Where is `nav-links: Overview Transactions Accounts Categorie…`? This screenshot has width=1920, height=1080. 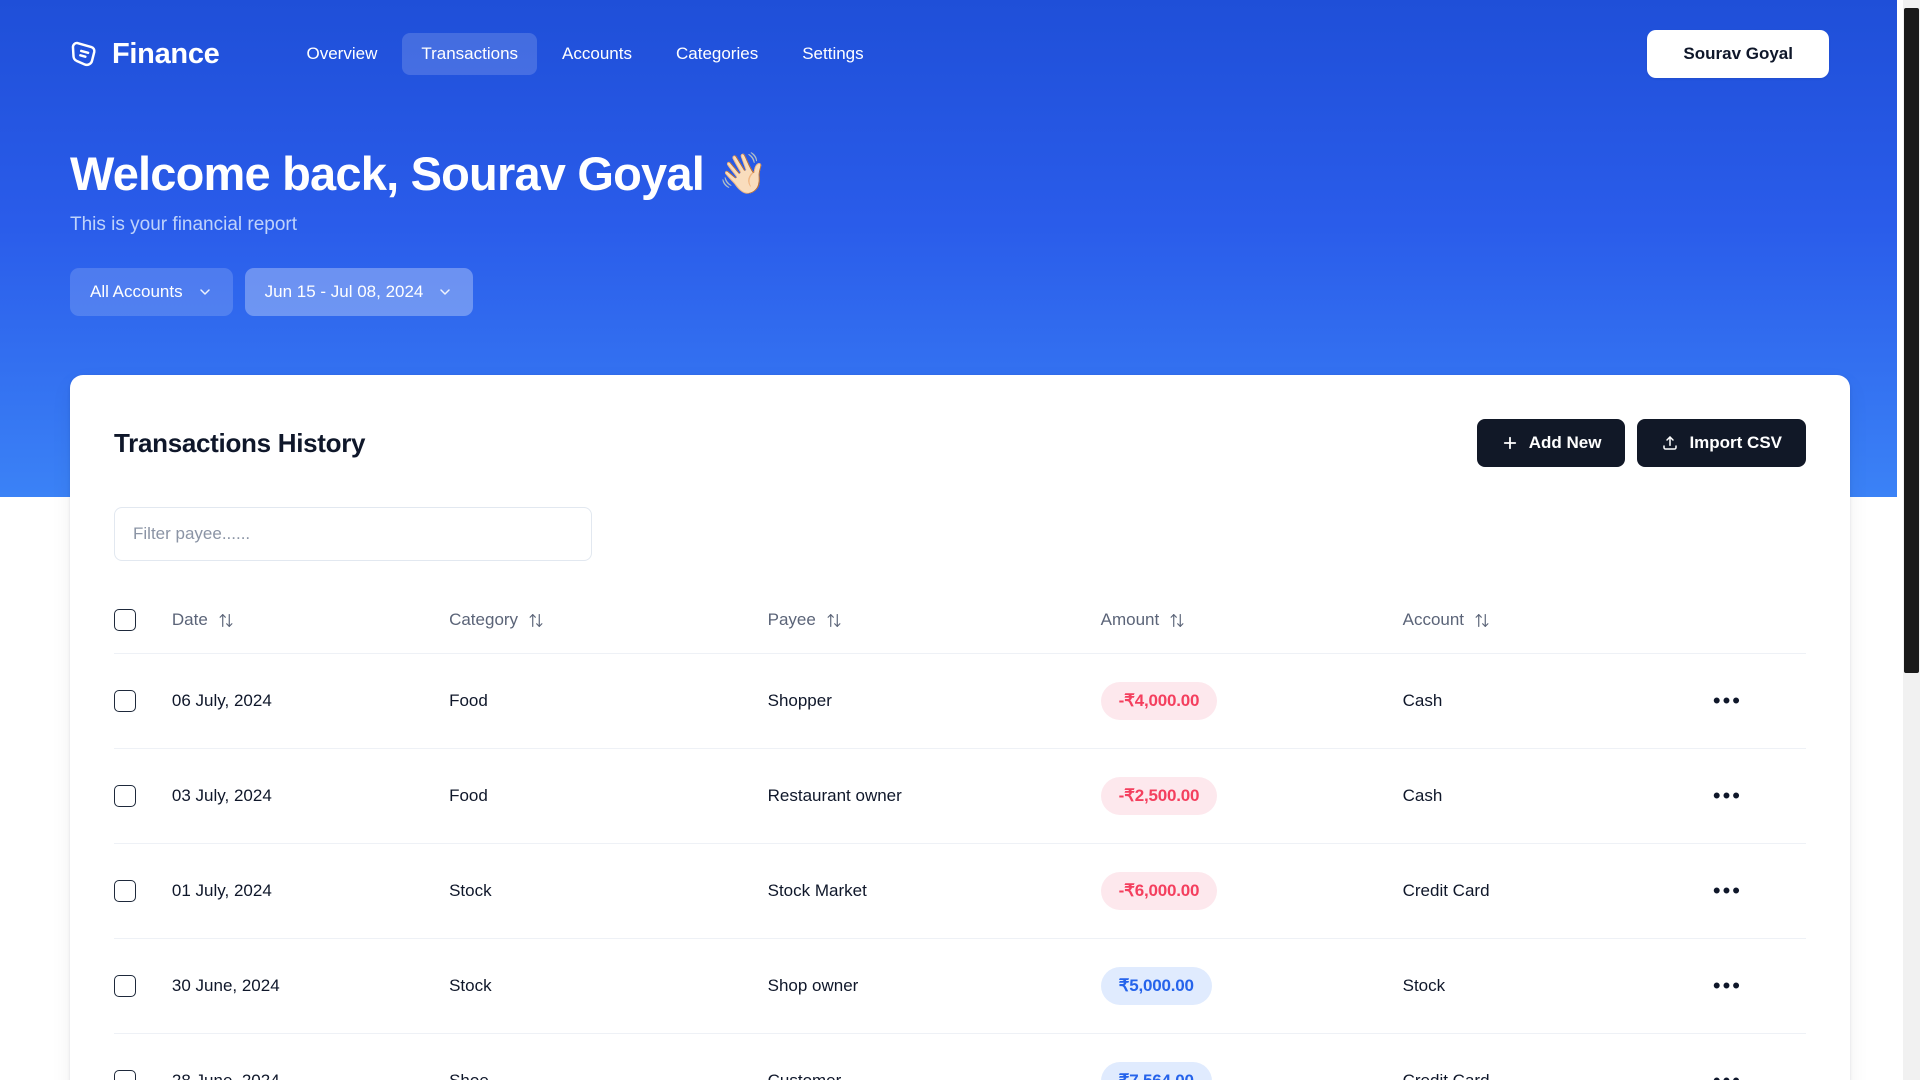 nav-links: Overview Transactions Accounts Categorie… is located at coordinates (585, 54).